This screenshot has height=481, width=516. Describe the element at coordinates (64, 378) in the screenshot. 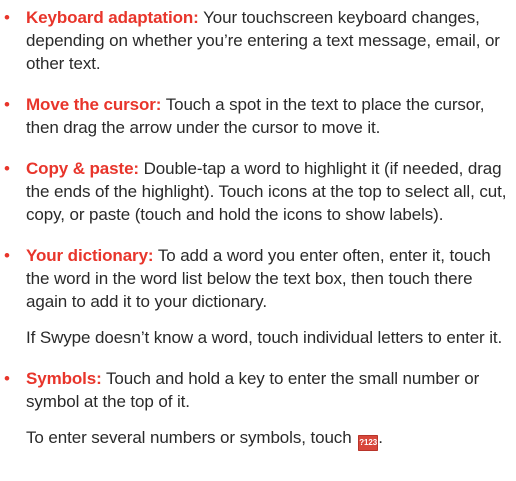

I see `term-symbols: Symbols:` at that location.